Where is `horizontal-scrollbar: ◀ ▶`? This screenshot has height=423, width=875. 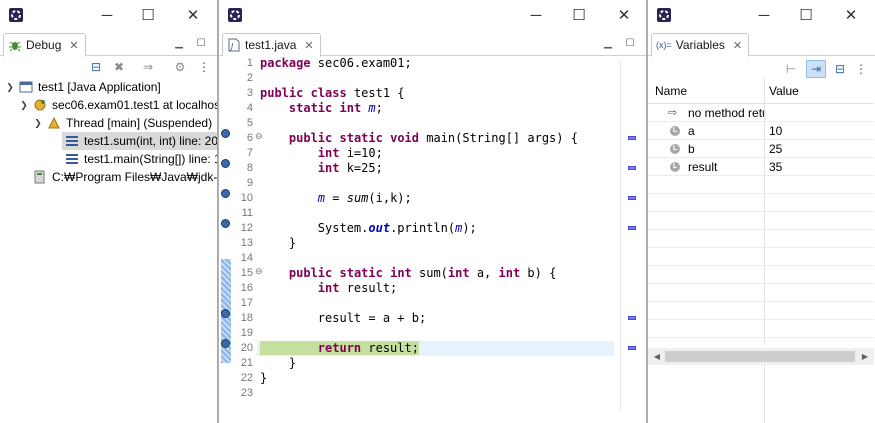 horizontal-scrollbar: ◀ ▶ is located at coordinates (761, 356).